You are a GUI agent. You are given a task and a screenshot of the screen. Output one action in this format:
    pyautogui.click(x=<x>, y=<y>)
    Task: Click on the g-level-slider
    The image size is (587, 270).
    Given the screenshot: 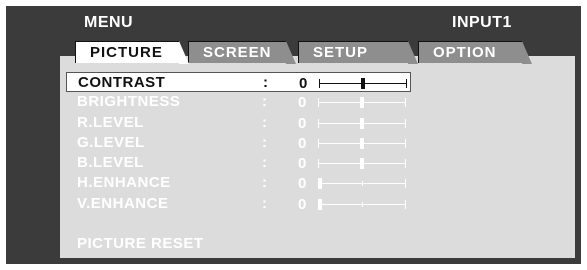 What is the action you would take?
    pyautogui.click(x=362, y=143)
    